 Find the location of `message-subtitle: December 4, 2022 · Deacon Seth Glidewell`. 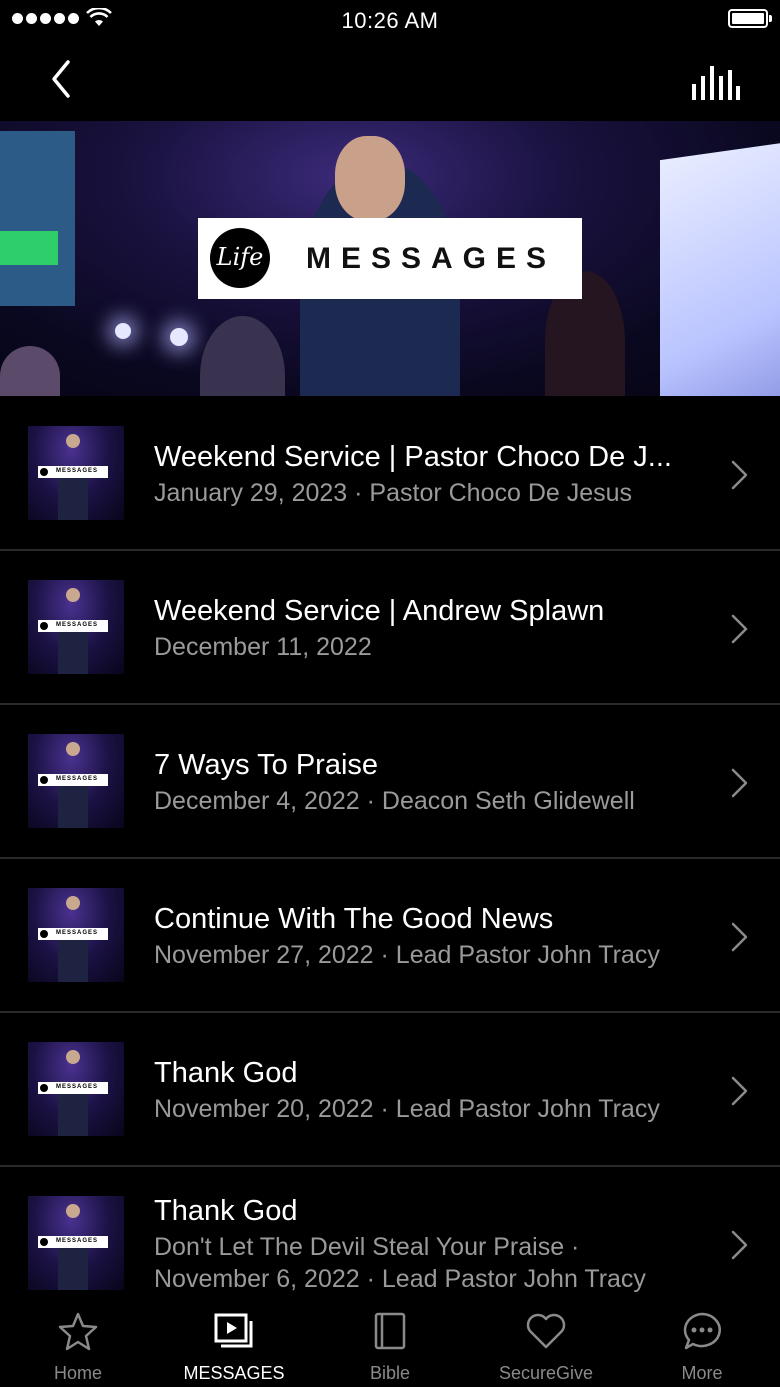

message-subtitle: December 4, 2022 · Deacon Seth Glidewell is located at coordinates (394, 801).